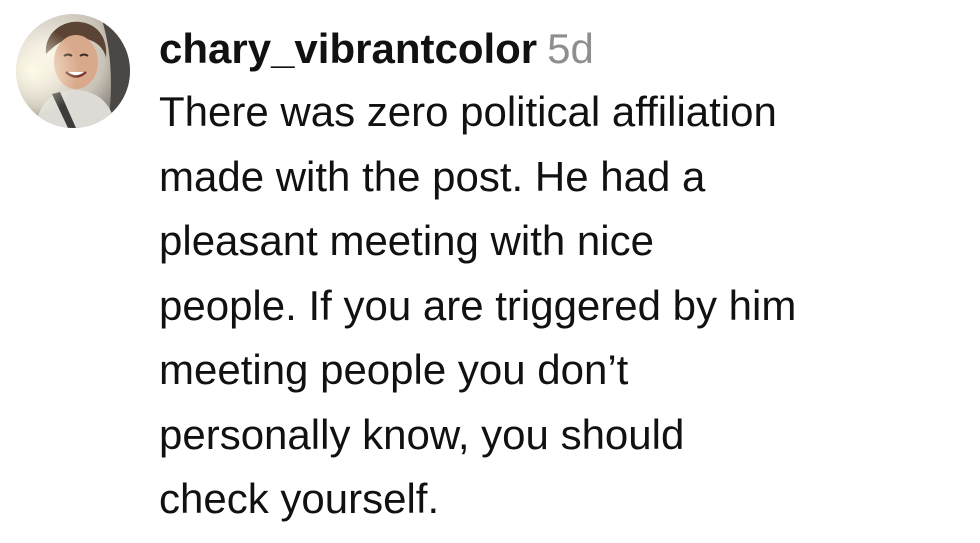 The height and width of the screenshot is (543, 980). Describe the element at coordinates (406, 240) in the screenshot. I see `comment-text-line: pleasant meeting with nice` at that location.